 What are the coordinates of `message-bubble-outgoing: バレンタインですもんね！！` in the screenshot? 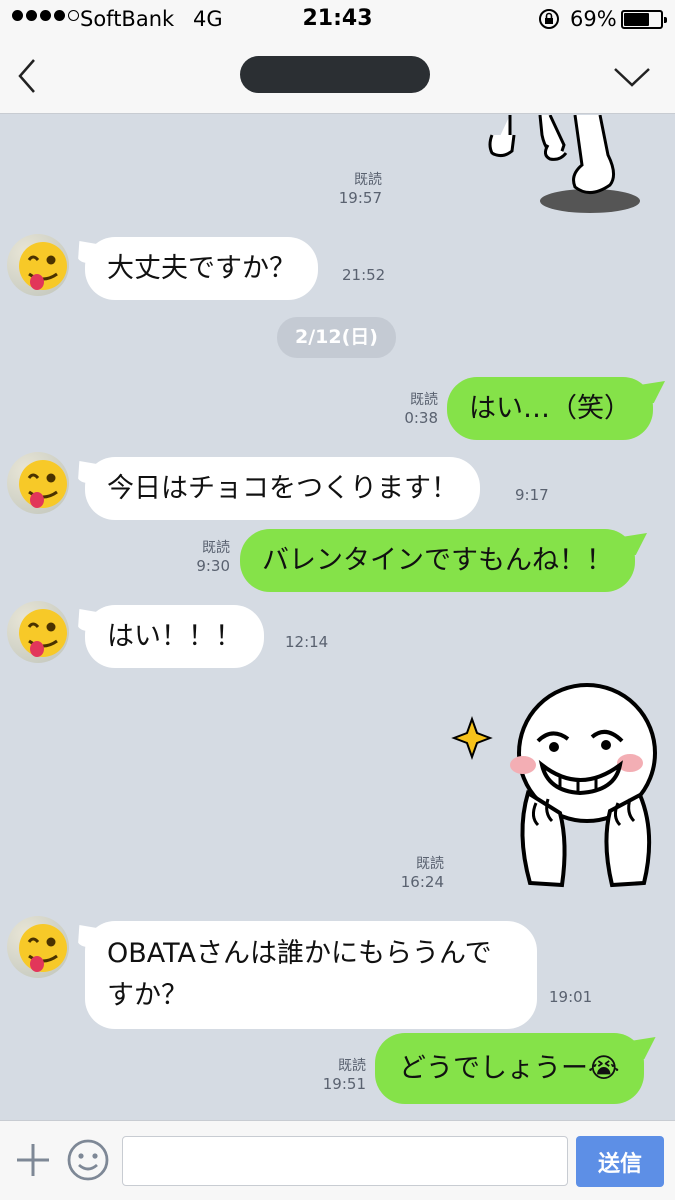 It's located at (437, 561).